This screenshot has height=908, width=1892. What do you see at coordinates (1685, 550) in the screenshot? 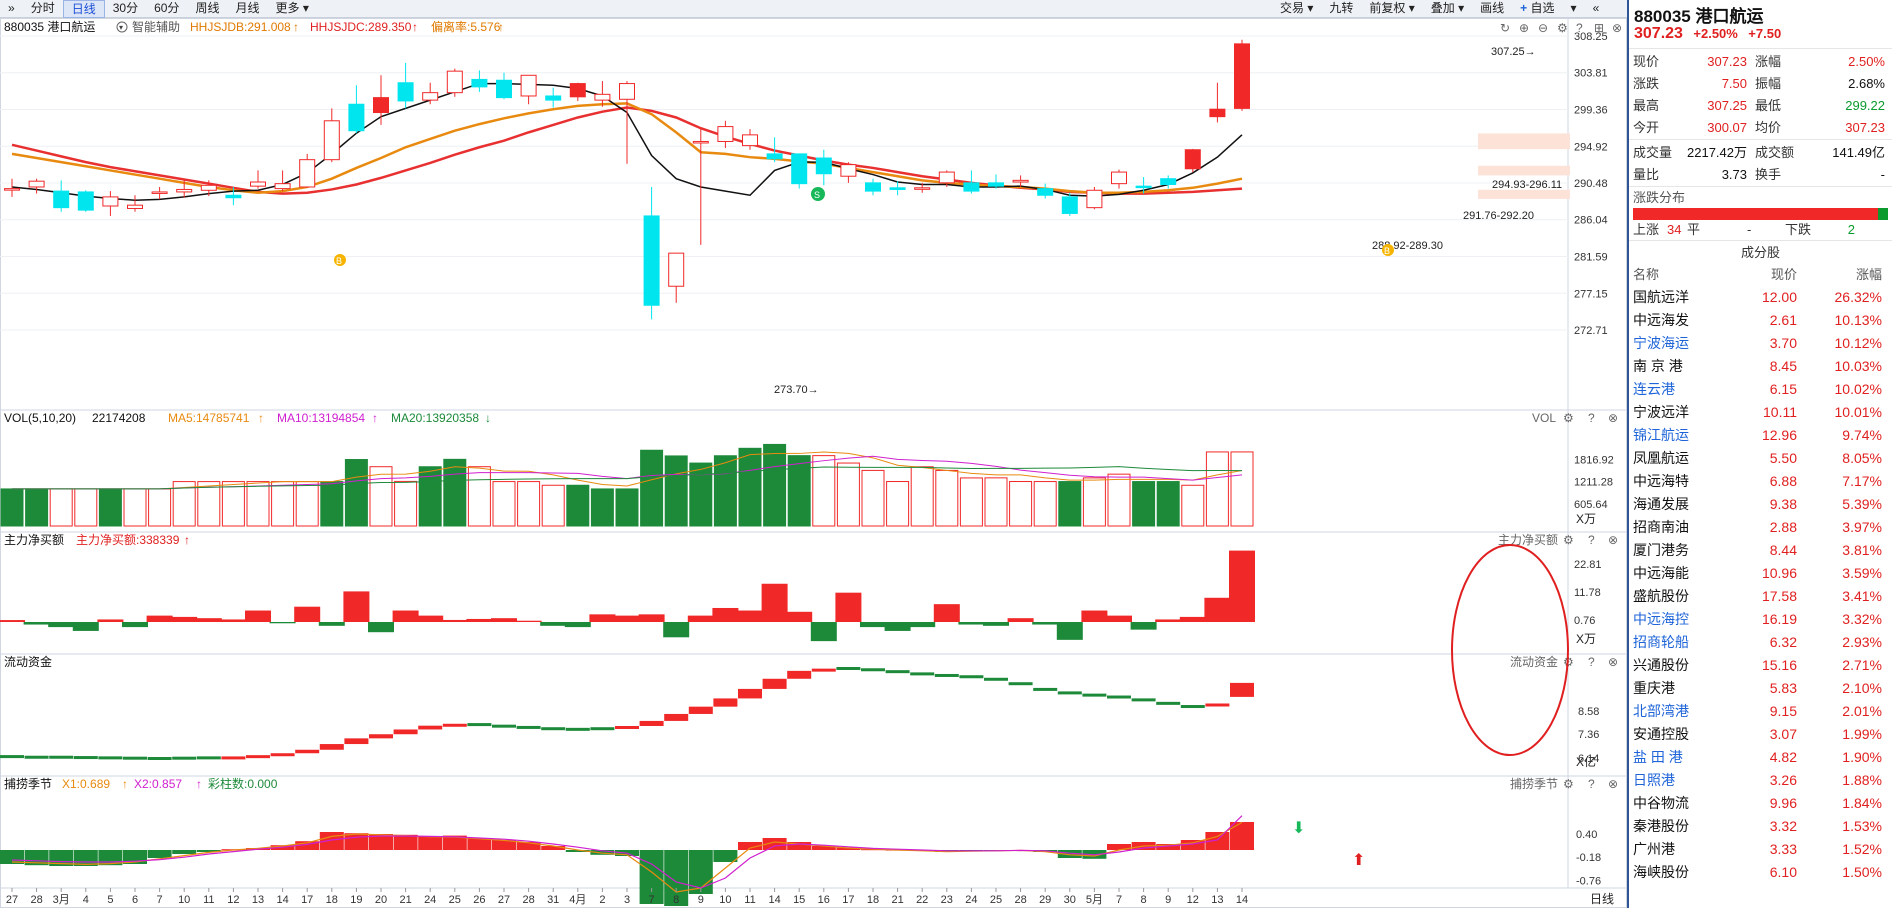
I see `component-name: 厦门港务` at bounding box center [1685, 550].